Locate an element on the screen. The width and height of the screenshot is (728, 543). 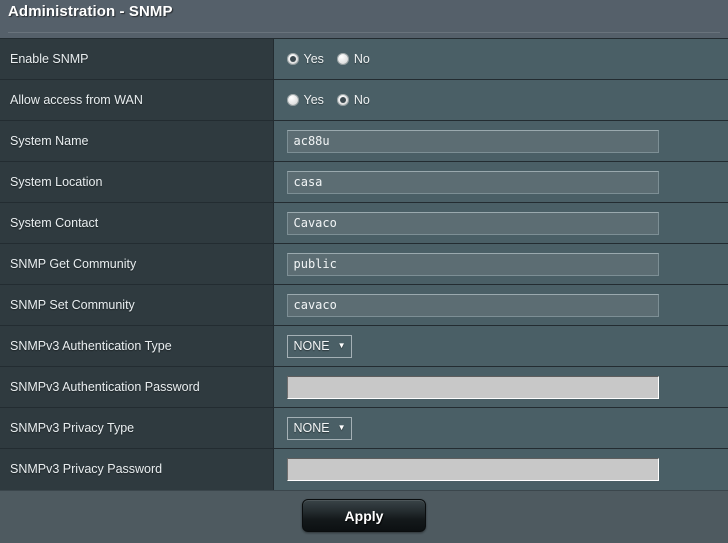
settings-row: SNMP Get Community is located at coordinates (364, 264).